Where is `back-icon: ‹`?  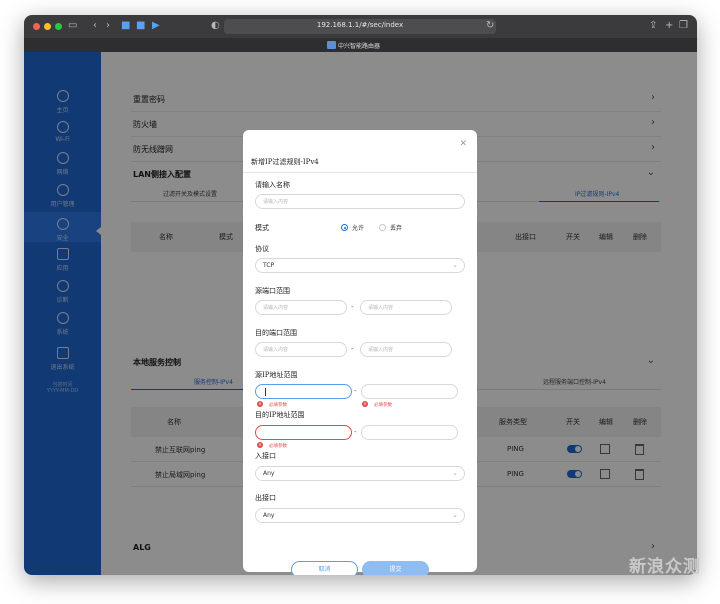 back-icon: ‹ is located at coordinates (95, 26).